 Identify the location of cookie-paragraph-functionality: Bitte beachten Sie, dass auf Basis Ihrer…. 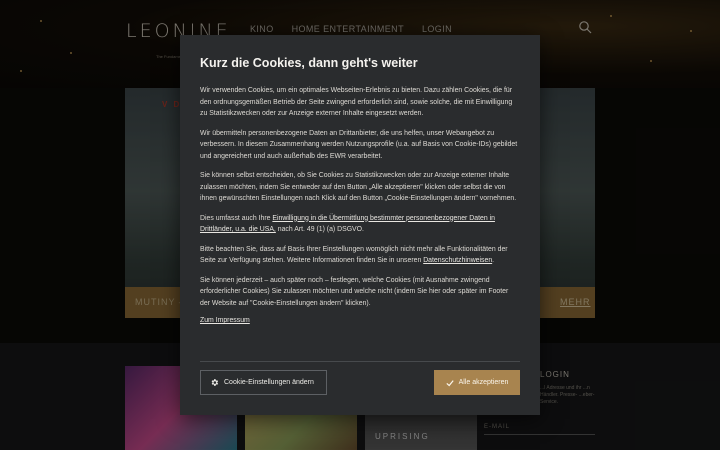
(360, 255).